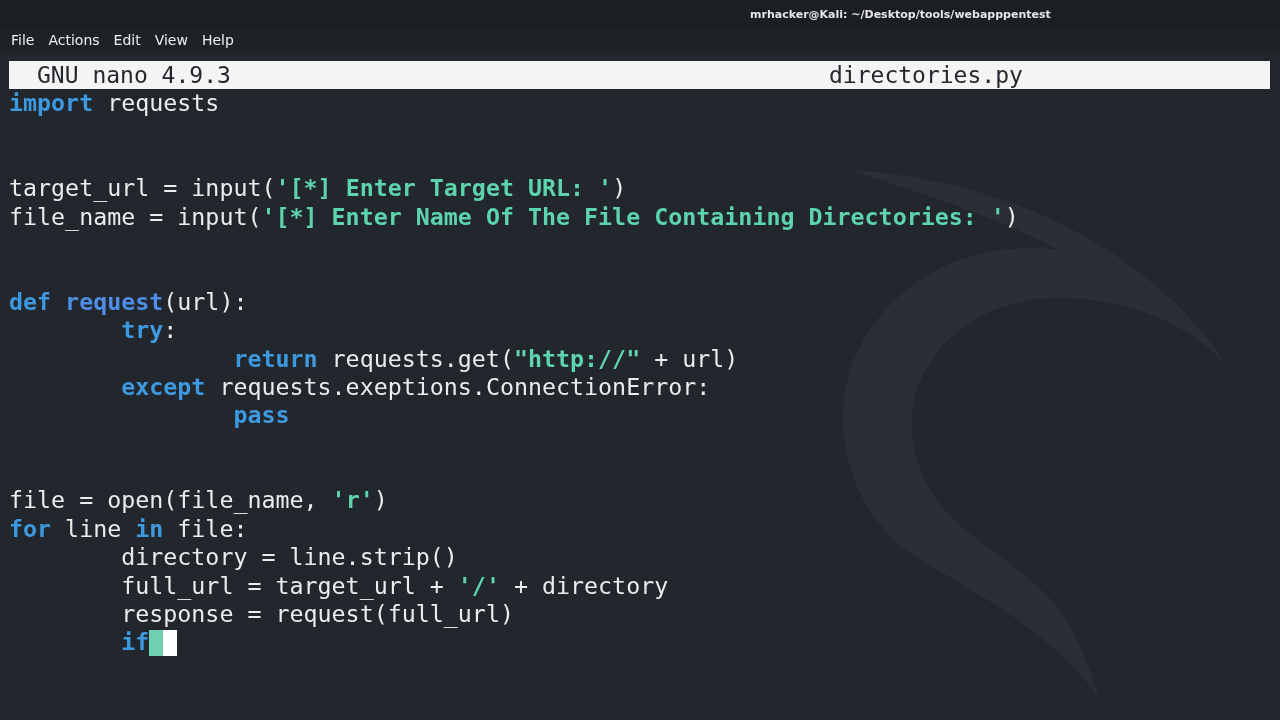  I want to click on code-line: except requests.exeptions.ConnectionError:, so click(416, 387).